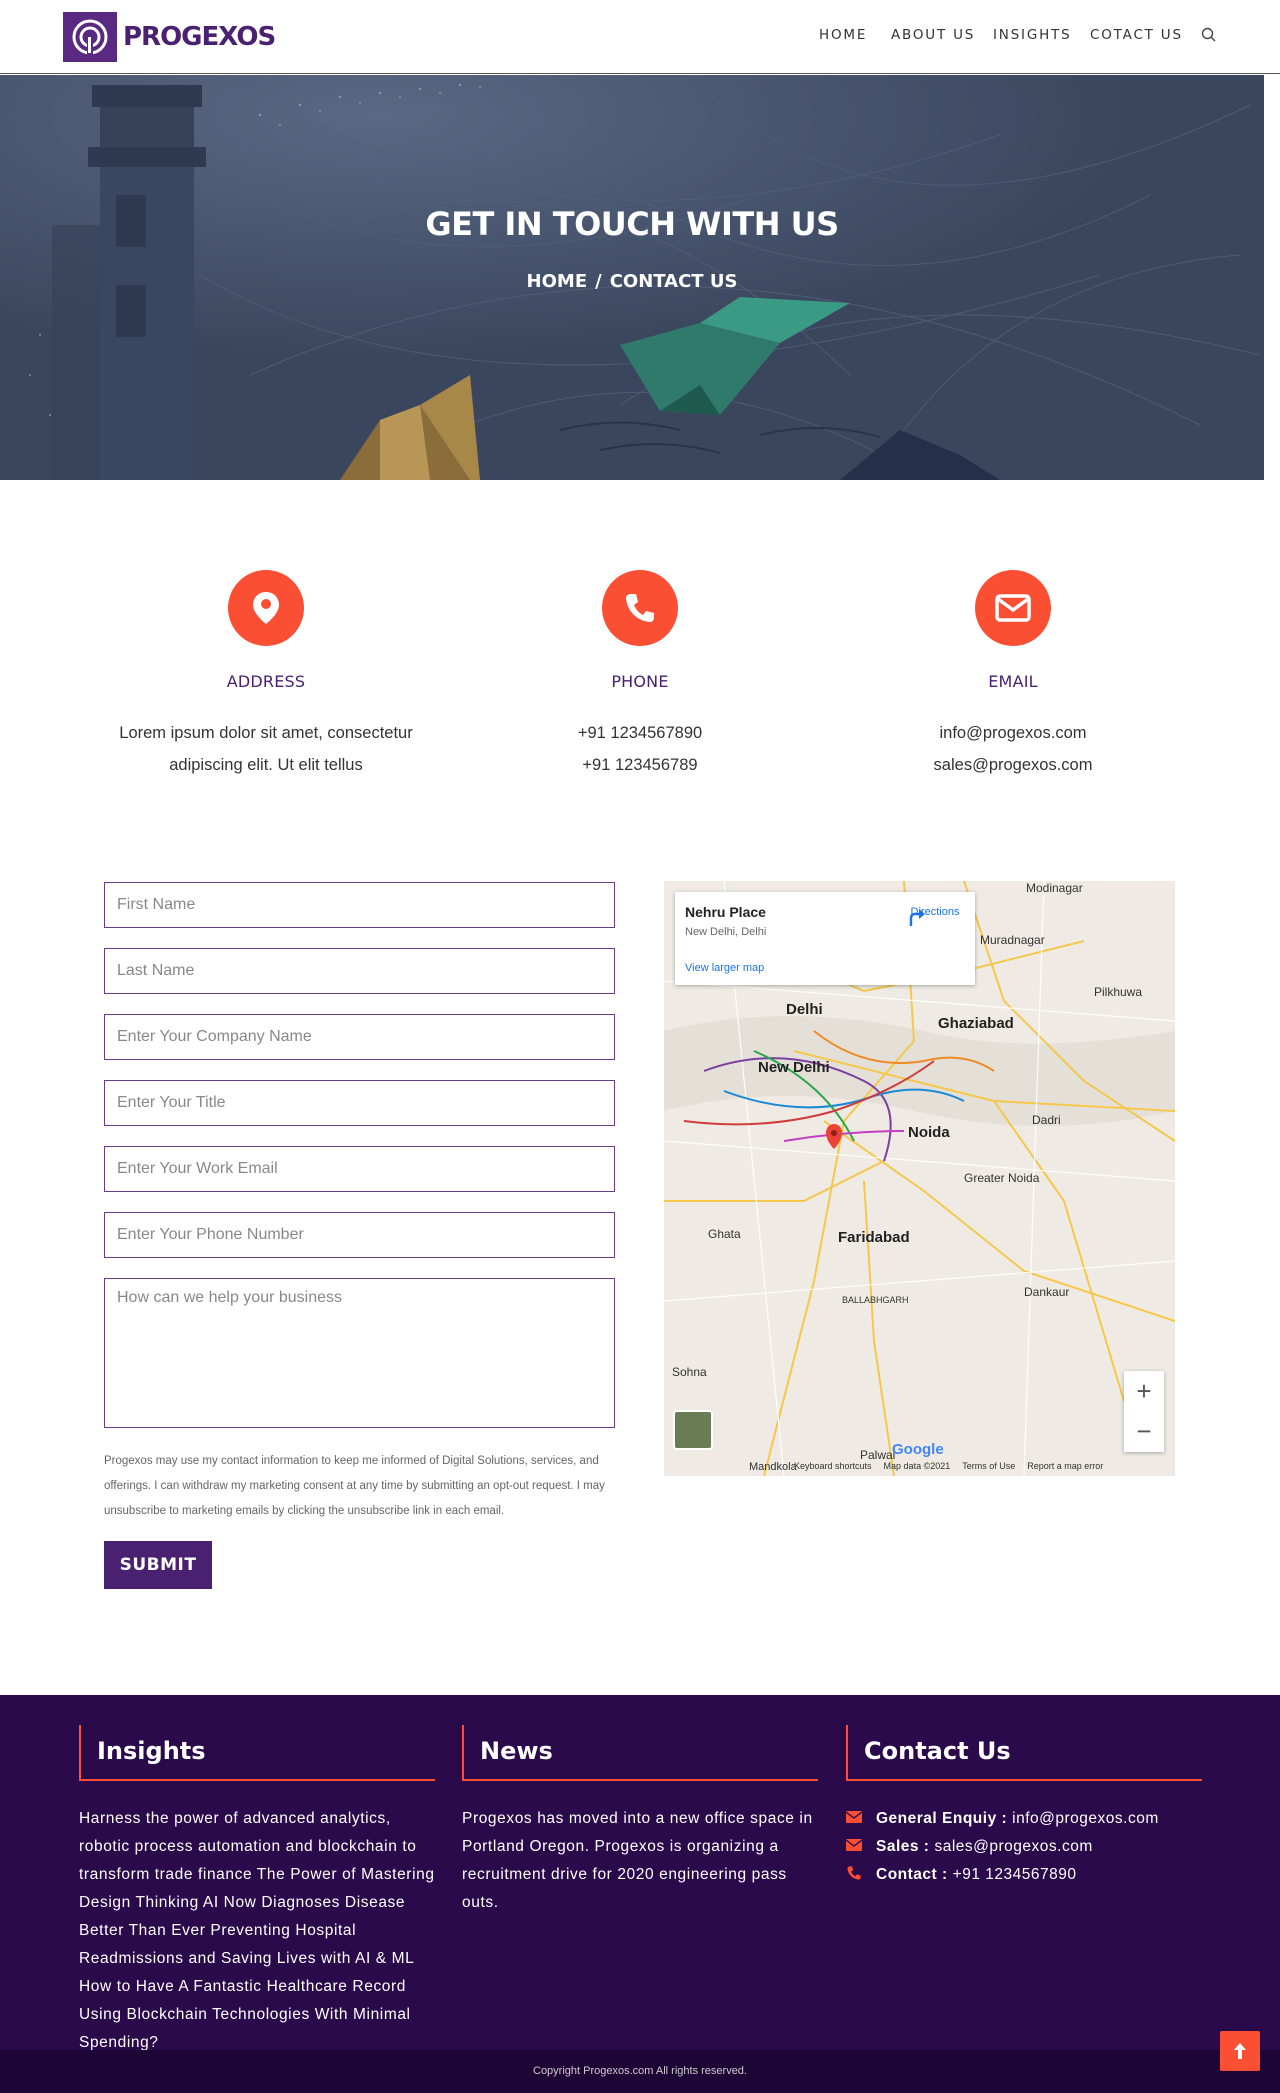  I want to click on work-email-input, so click(359, 1169).